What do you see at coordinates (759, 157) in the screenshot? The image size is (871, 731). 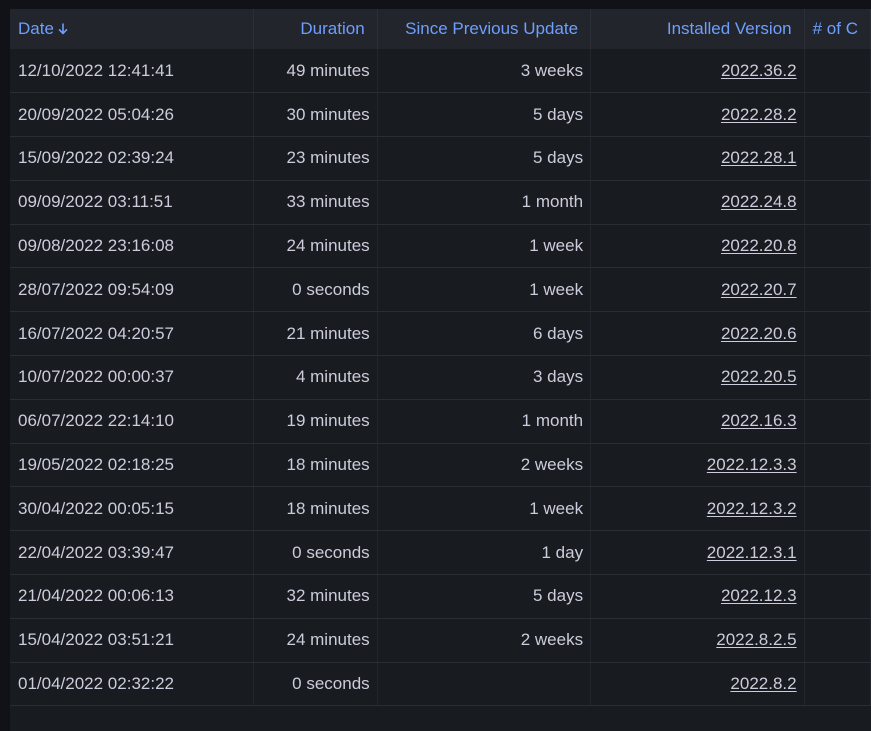 I see `version-link: 2022.28.1` at bounding box center [759, 157].